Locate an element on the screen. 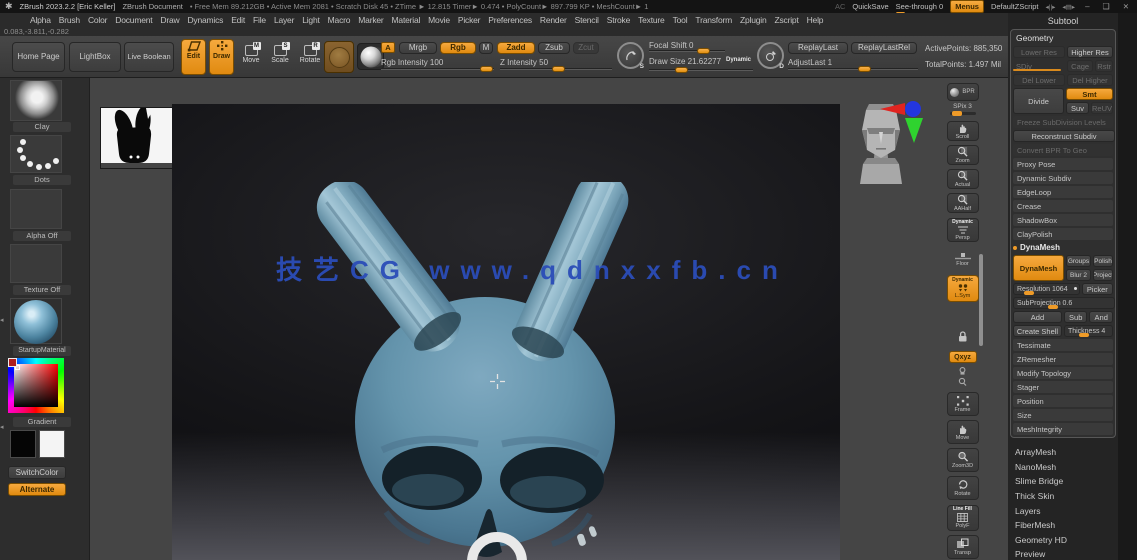 The height and width of the screenshot is (560, 1137). saturation-square is located at coordinates (36, 385).